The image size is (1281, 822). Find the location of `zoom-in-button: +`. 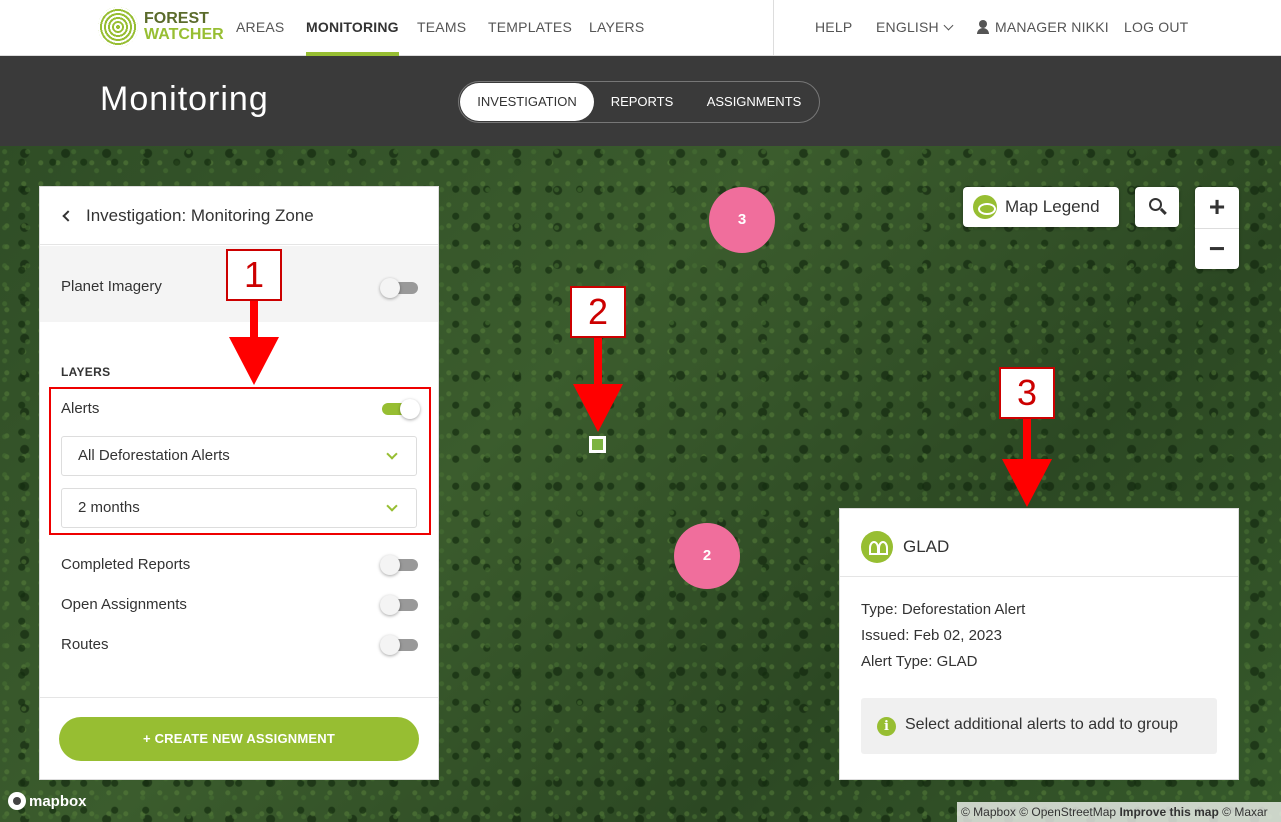

zoom-in-button: + is located at coordinates (1217, 207).